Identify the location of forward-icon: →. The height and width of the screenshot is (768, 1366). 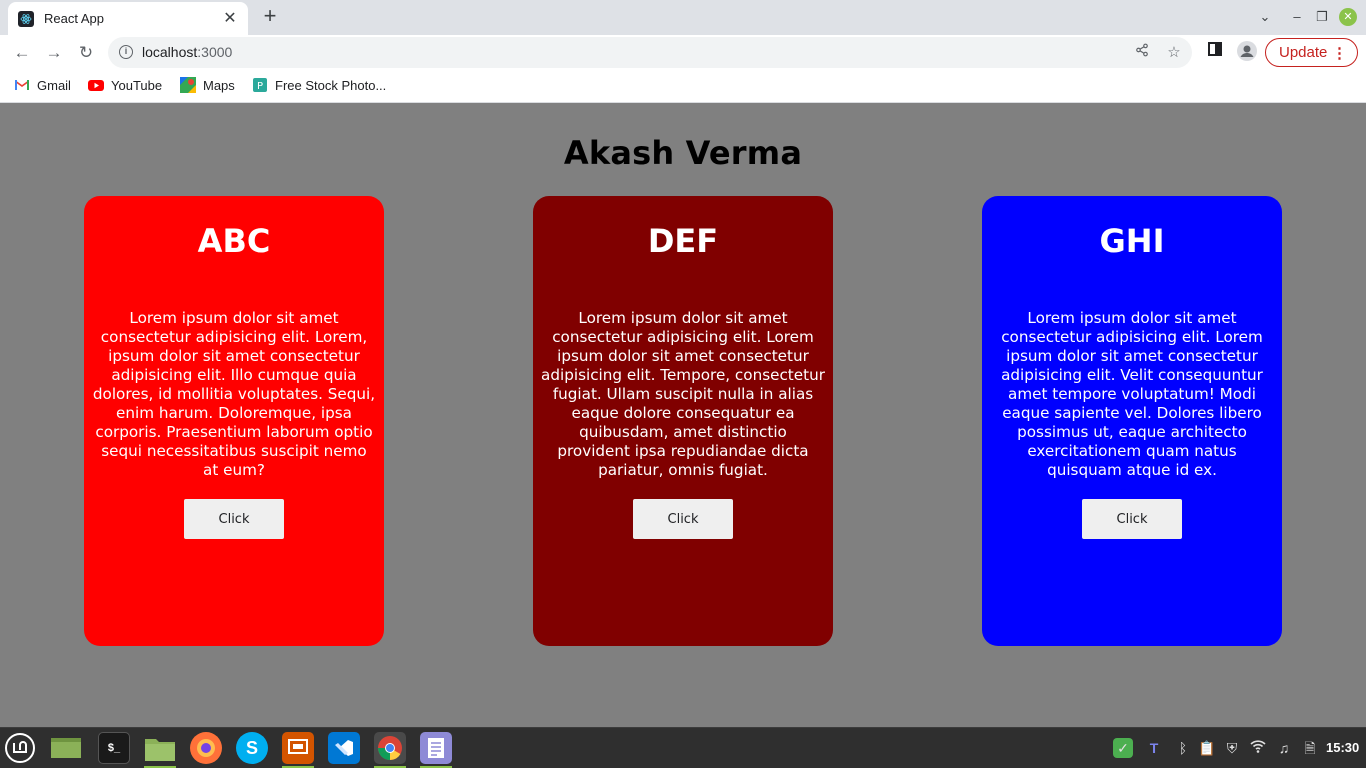
(54, 53).